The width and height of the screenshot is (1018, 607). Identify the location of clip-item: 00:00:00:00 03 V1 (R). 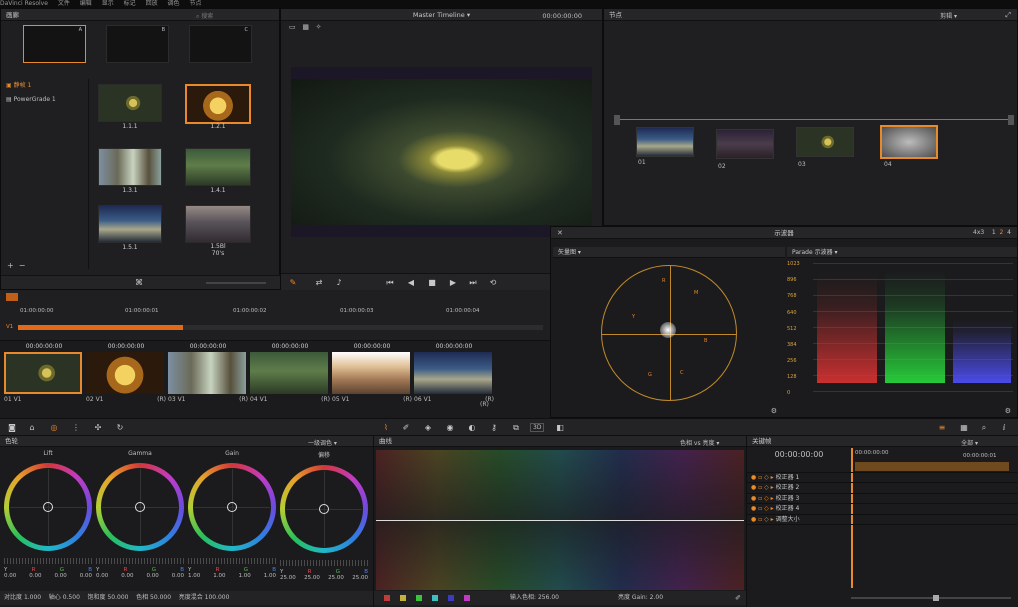
(208, 378).